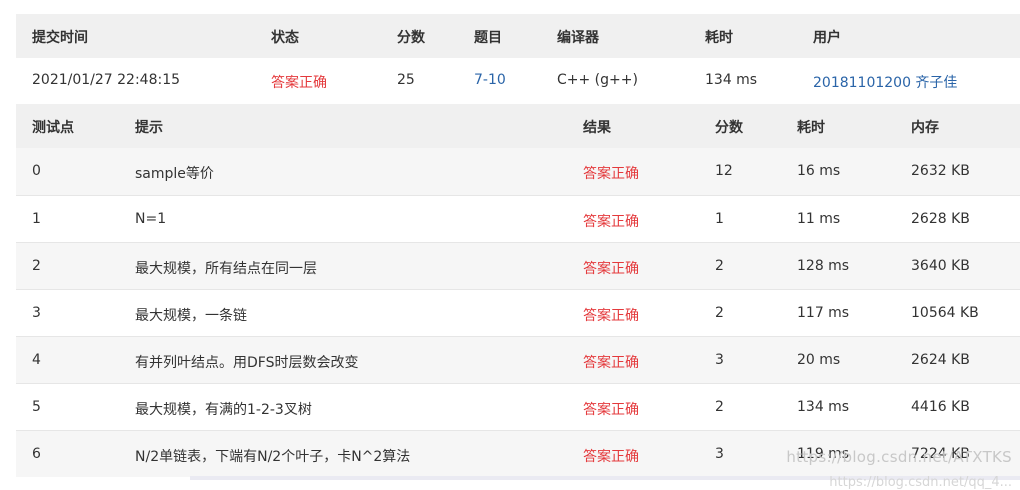 The image size is (1020, 490). I want to click on header-hint: 提示, so click(149, 128).